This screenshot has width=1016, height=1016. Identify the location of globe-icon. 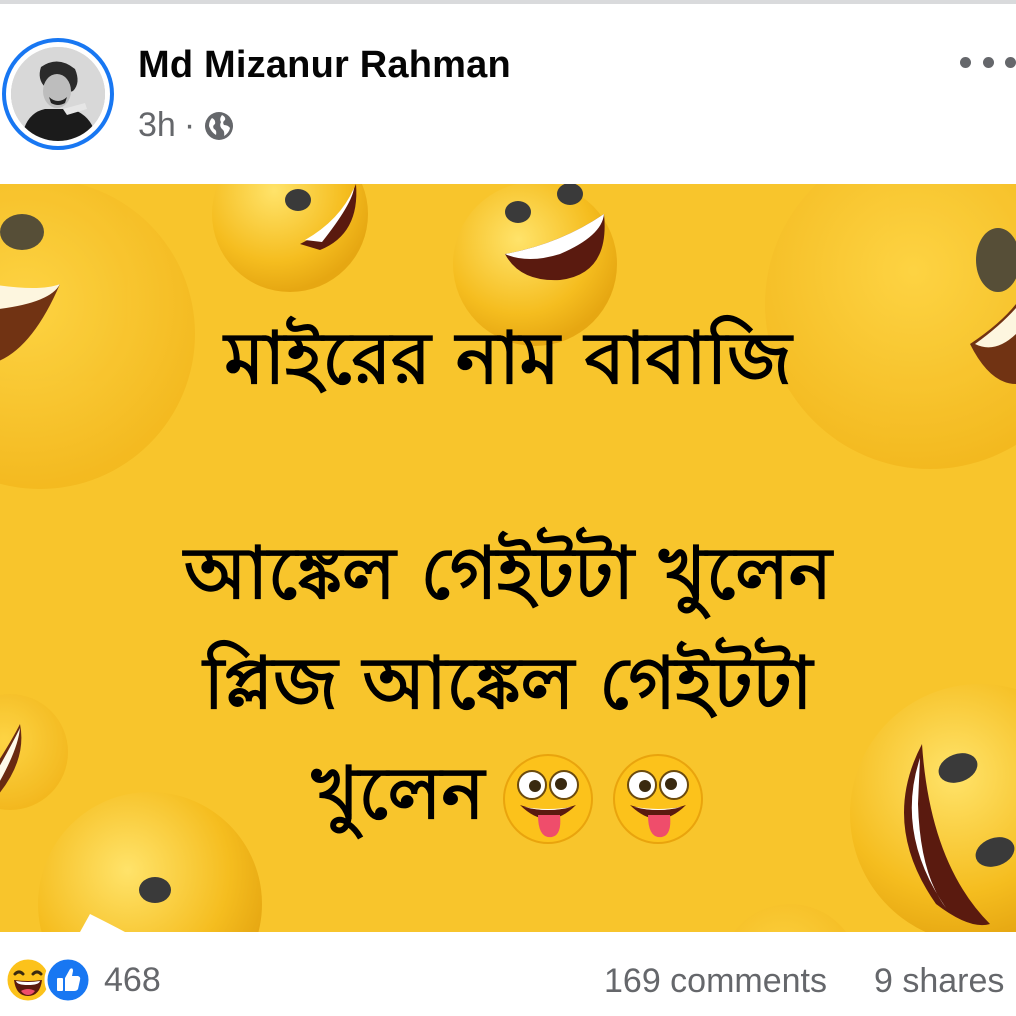
(219, 126).